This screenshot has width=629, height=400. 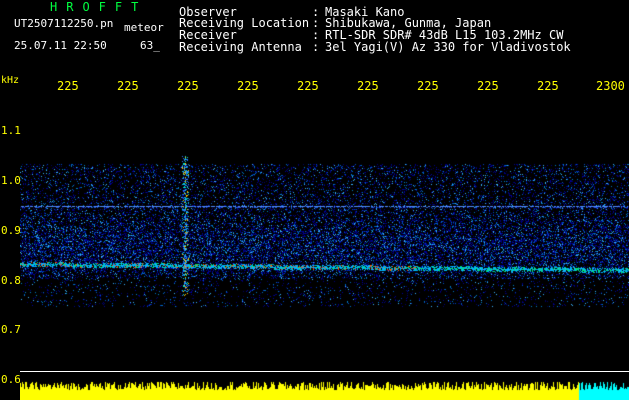 I want to click on antenna-label: Receiving Antenna, so click(x=240, y=47).